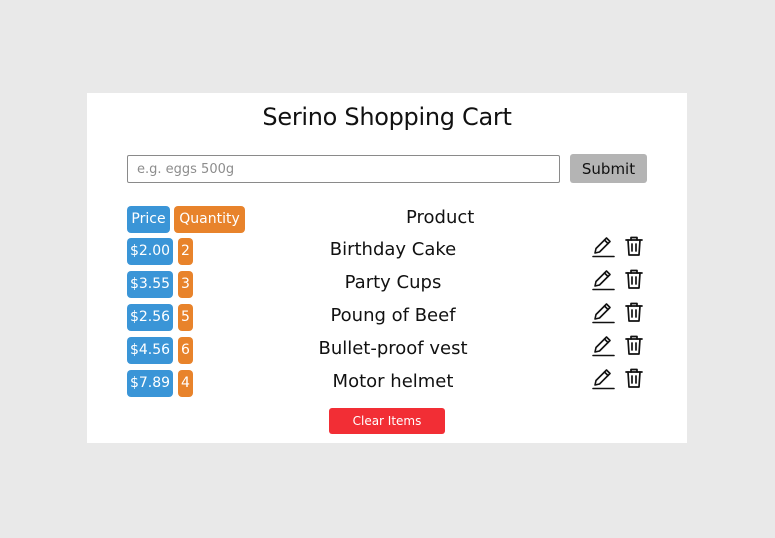 The width and height of the screenshot is (775, 538). Describe the element at coordinates (150, 284) in the screenshot. I see `price-badge: $3.55` at that location.